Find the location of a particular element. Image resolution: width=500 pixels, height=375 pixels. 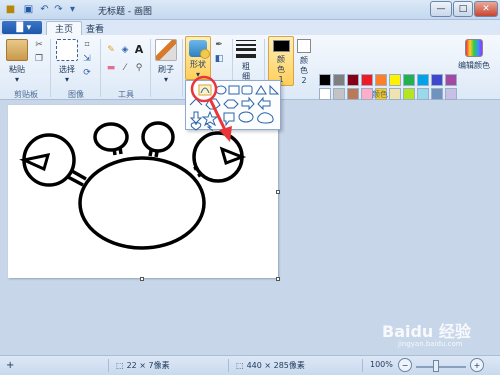

left-eye is located at coordinates (111, 137).